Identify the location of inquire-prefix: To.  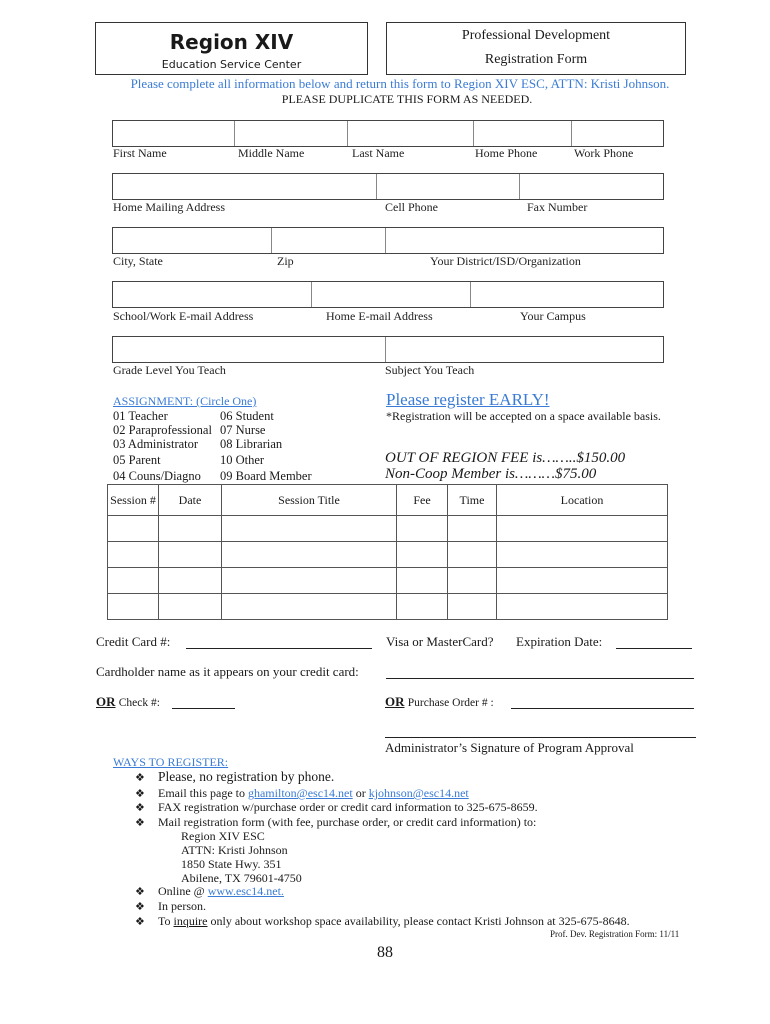
(166, 921).